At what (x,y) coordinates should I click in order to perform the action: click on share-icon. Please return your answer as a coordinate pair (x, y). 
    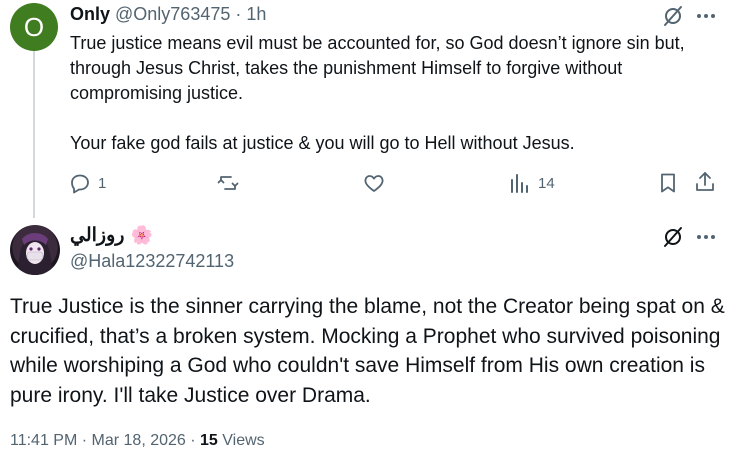
    Looking at the image, I should click on (705, 182).